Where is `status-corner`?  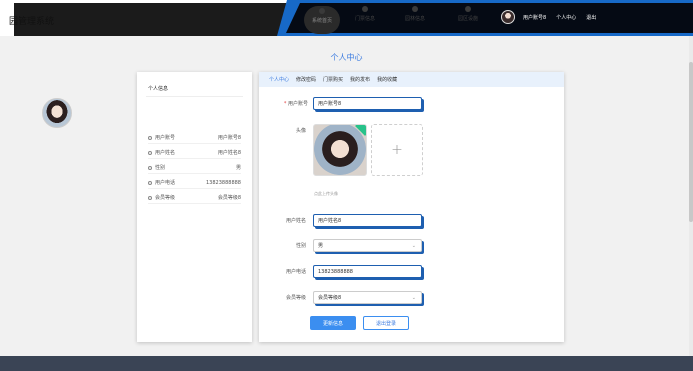 status-corner is located at coordinates (360, 130).